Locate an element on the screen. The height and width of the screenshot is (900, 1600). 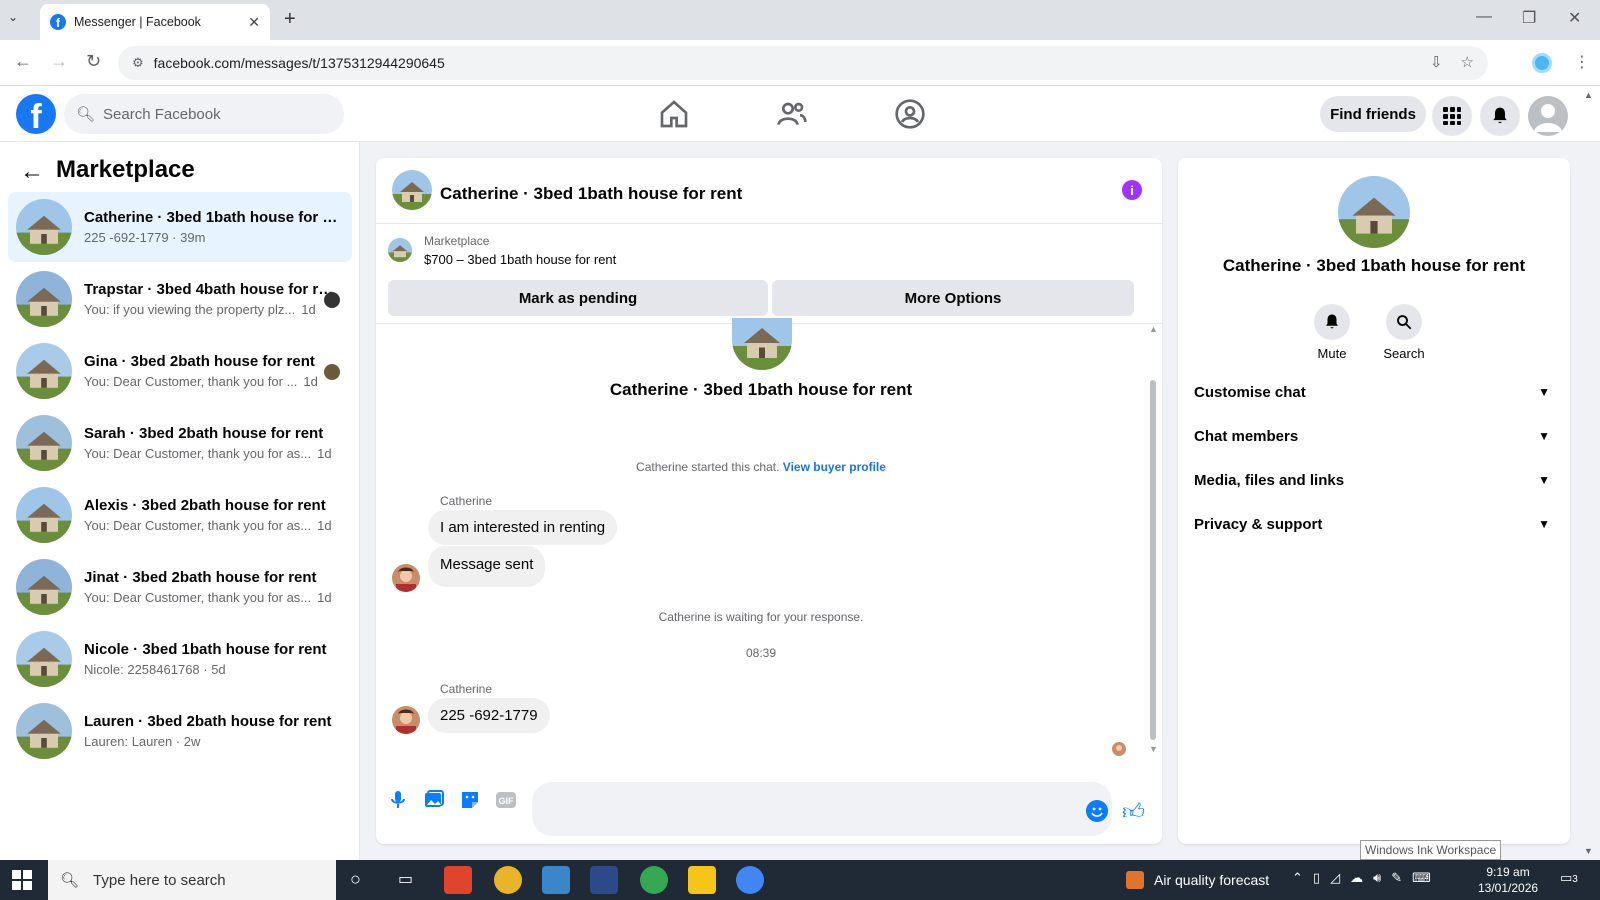
find-friends-button: Find friends is located at coordinates (1373, 114).